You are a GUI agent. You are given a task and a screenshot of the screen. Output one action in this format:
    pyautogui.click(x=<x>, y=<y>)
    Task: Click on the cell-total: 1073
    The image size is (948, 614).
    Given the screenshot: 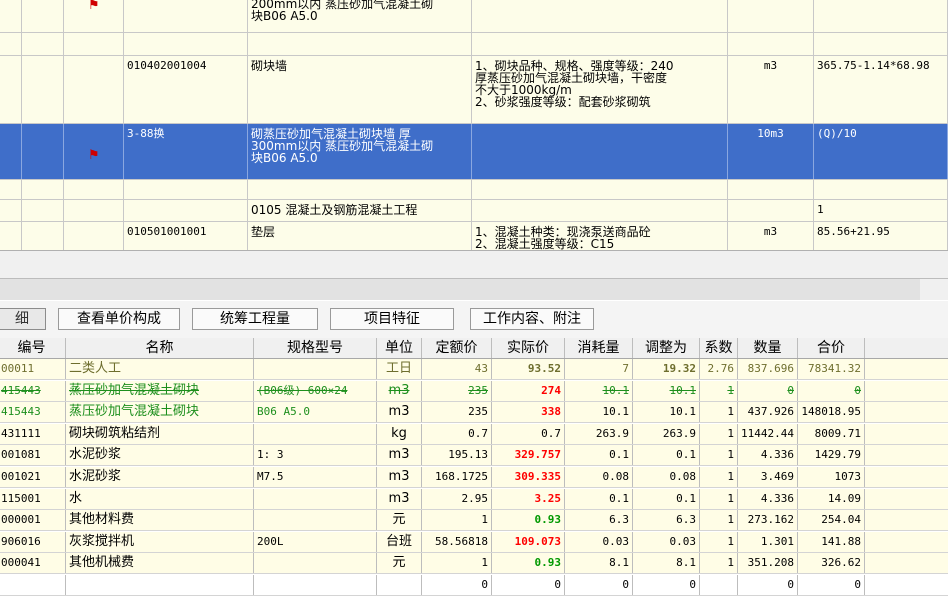 What is the action you would take?
    pyautogui.click(x=831, y=477)
    